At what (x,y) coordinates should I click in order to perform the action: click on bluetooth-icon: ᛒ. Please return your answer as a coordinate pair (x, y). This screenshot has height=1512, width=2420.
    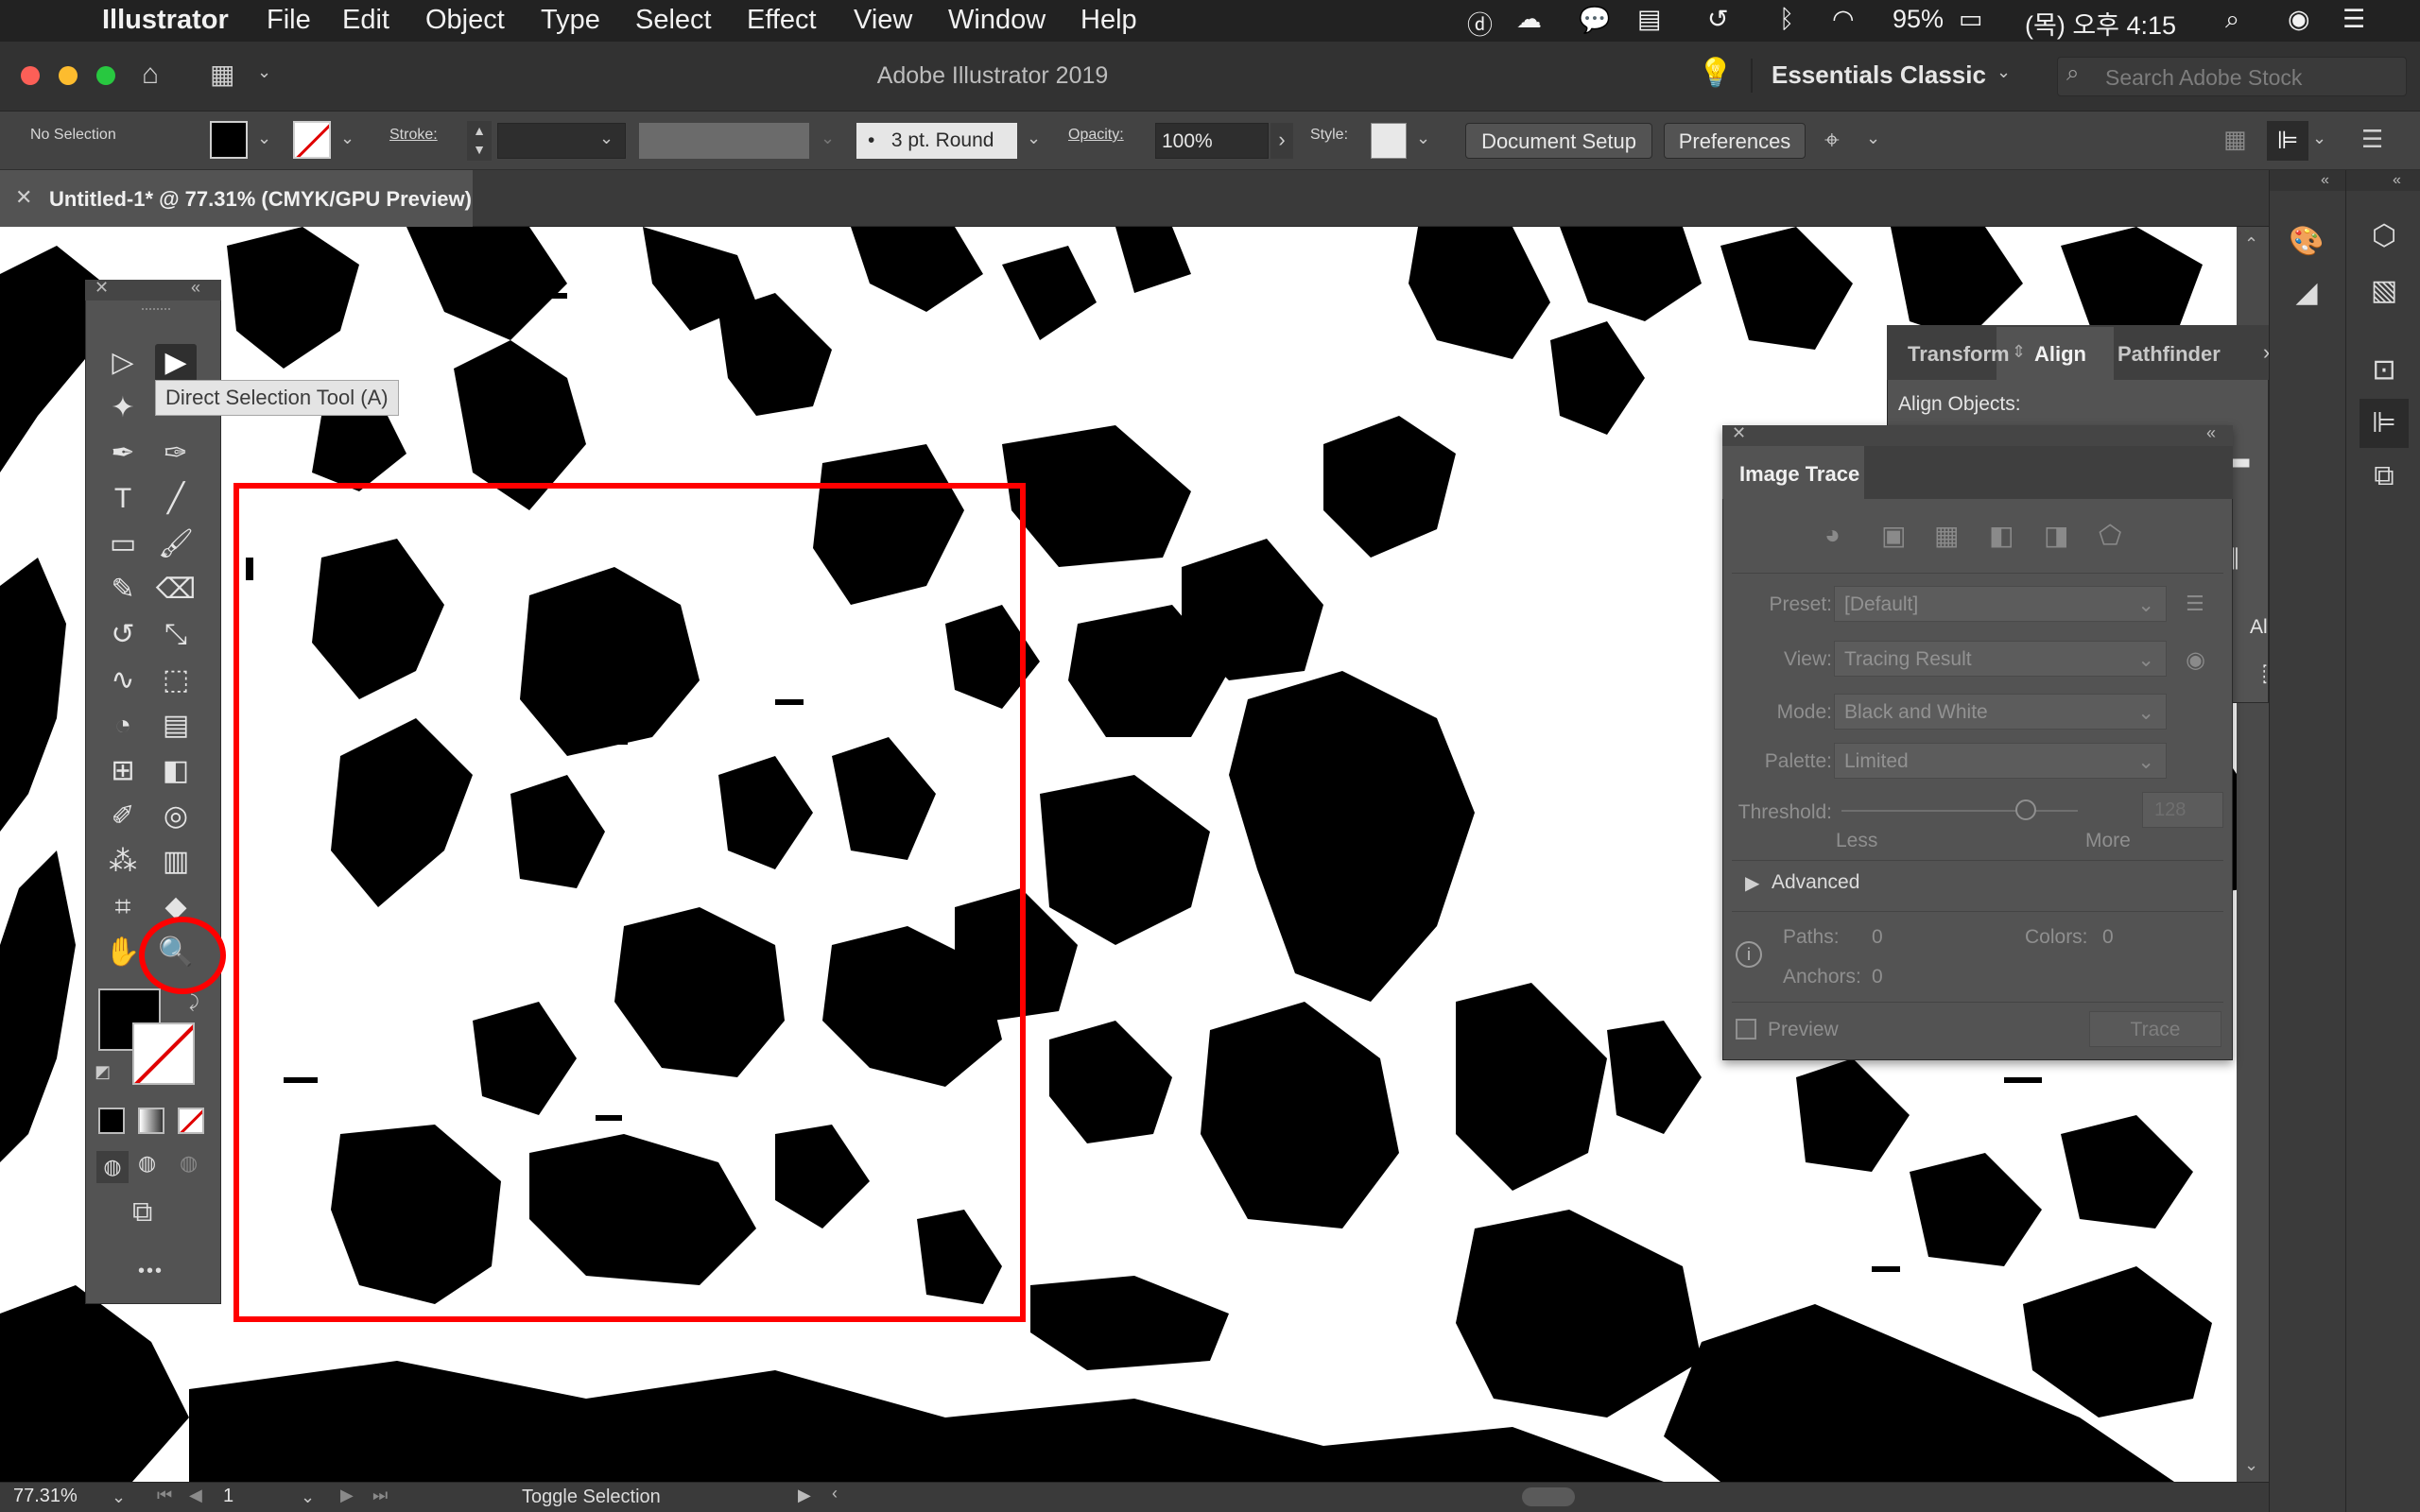
    Looking at the image, I should click on (1786, 19).